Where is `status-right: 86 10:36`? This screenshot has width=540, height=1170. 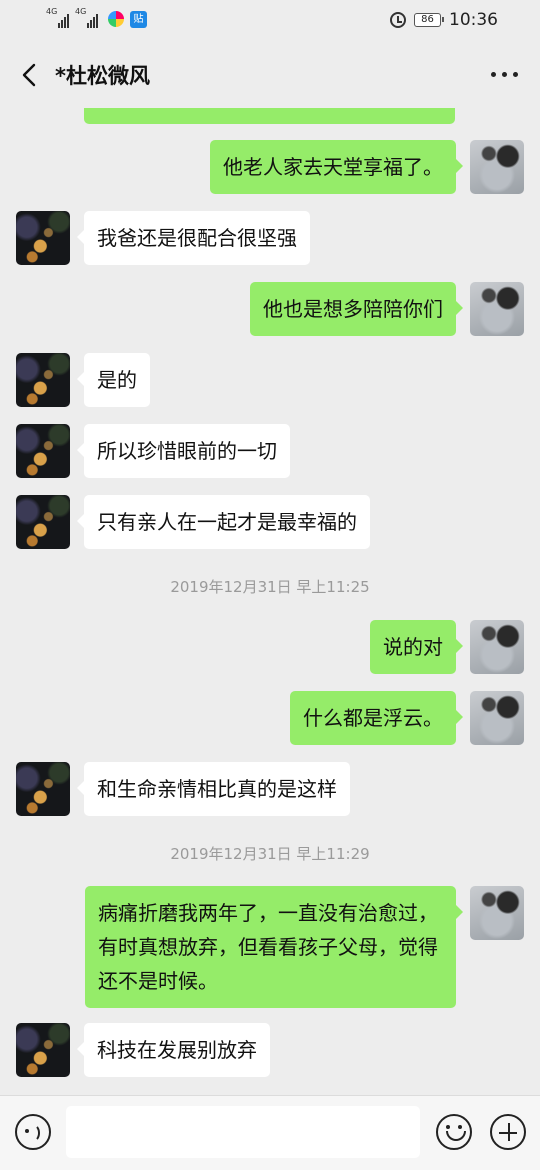
status-right: 86 10:36 is located at coordinates (444, 20).